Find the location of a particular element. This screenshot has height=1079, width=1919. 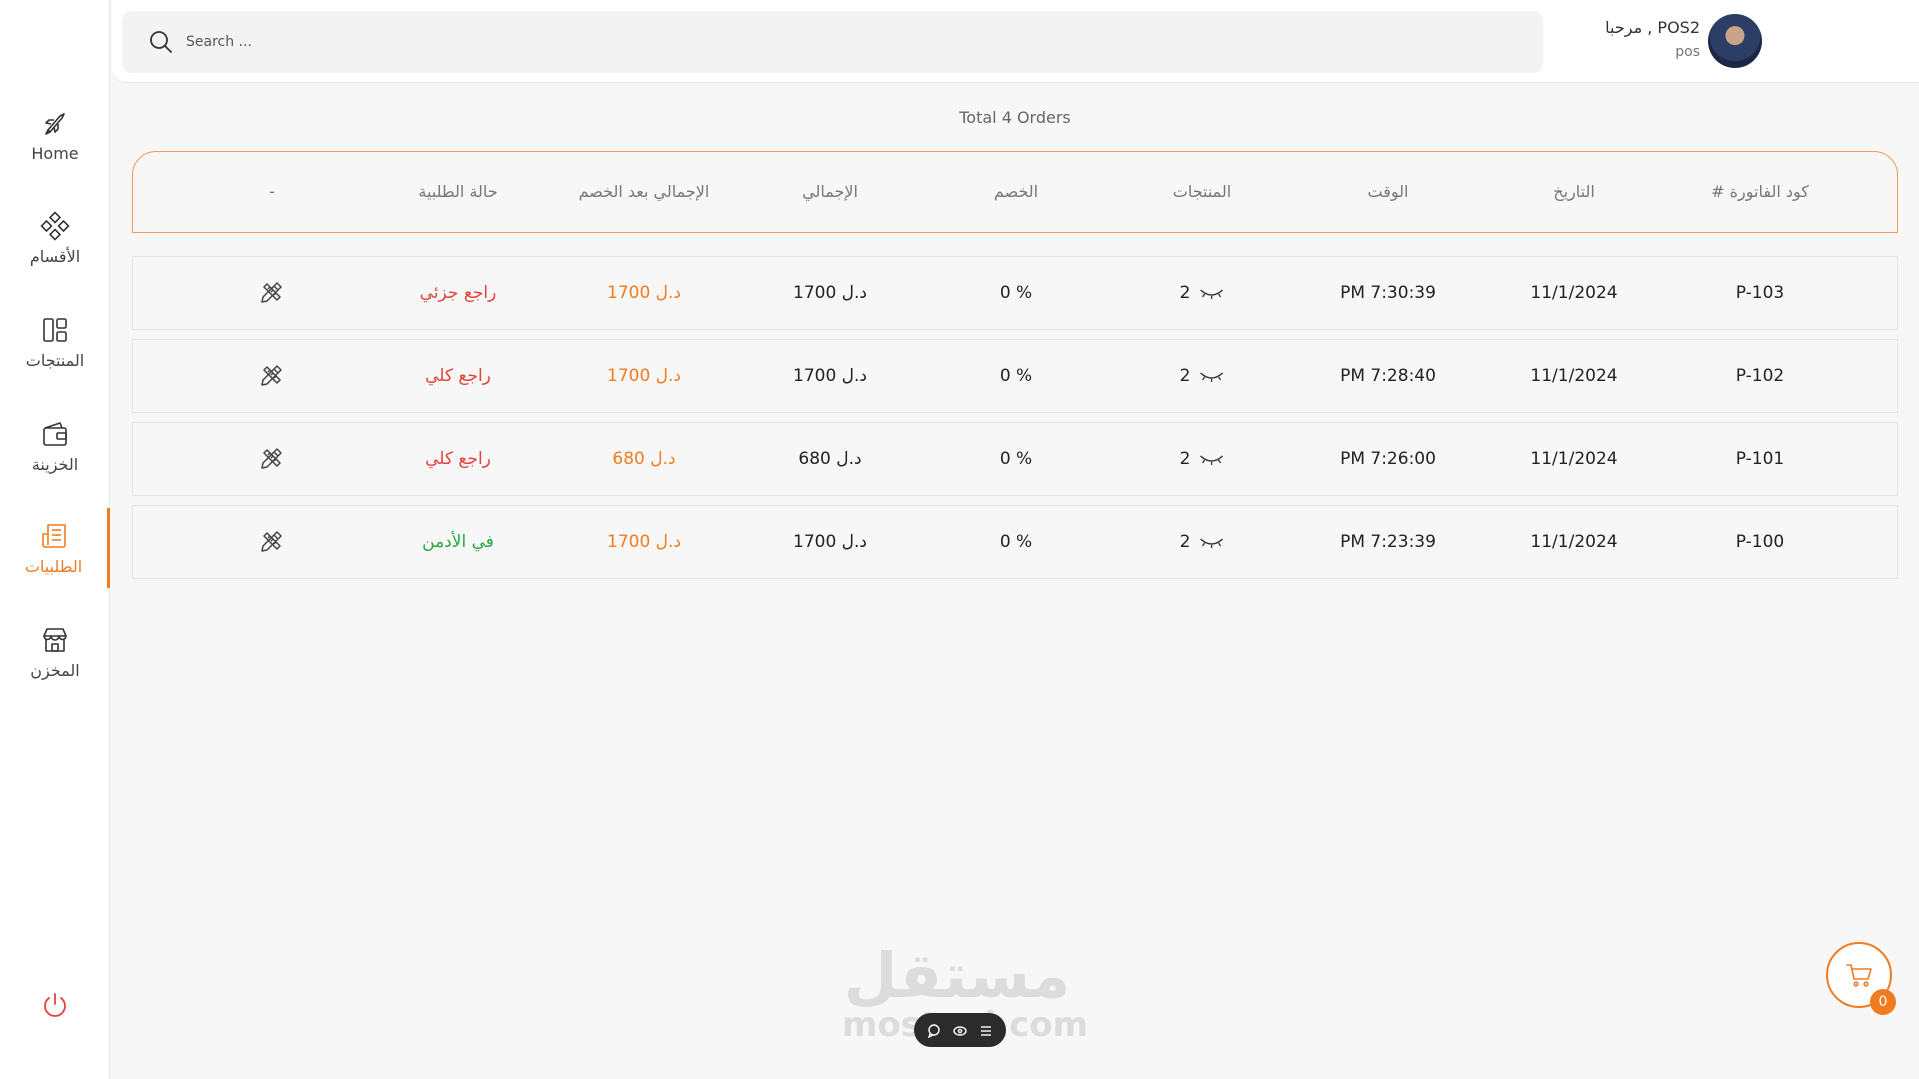

user-greeting: مرحبا , POS2 is located at coordinates (1652, 27).